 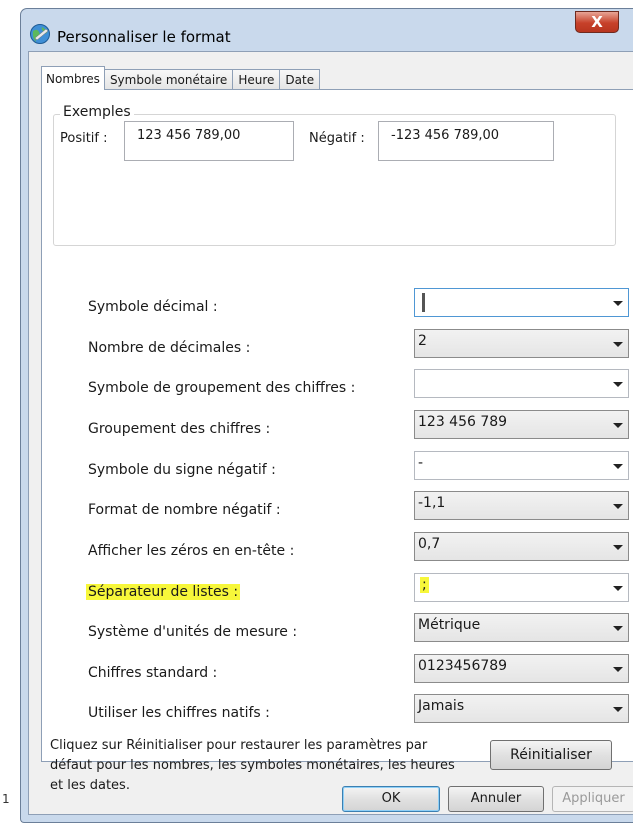 I want to click on label-list-separator-text: Séparateur de listes :, so click(x=163, y=592).